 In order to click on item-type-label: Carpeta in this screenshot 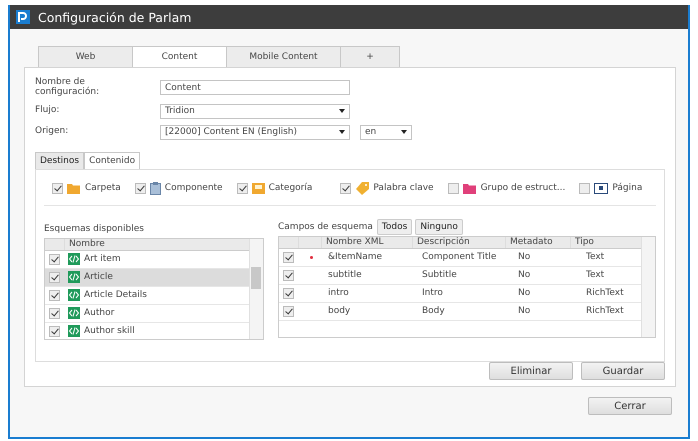, I will do `click(103, 188)`.